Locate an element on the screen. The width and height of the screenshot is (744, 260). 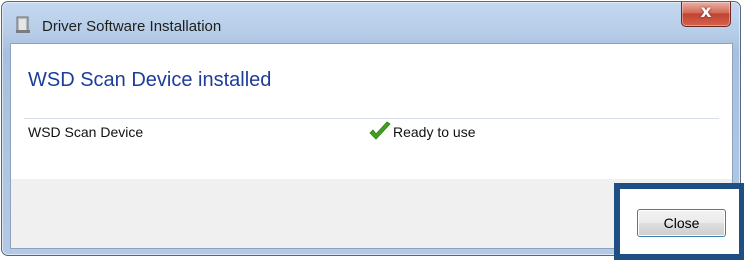
divider is located at coordinates (371, 118).